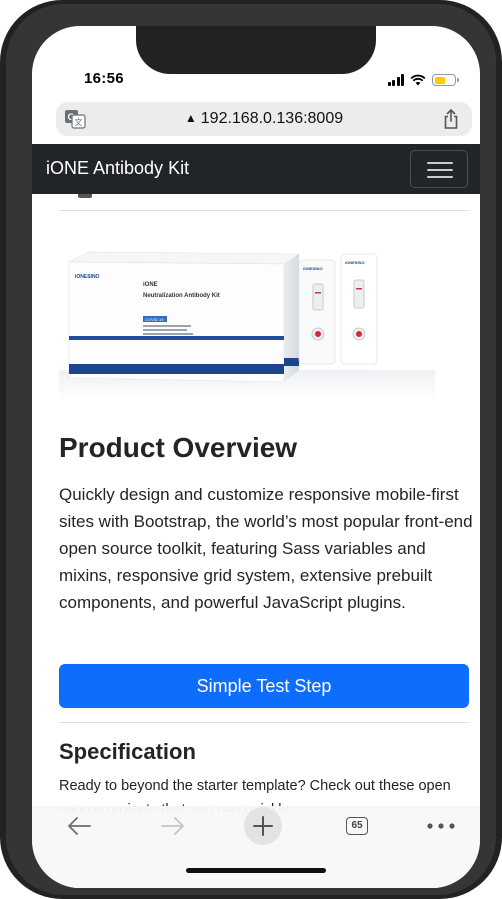  I want to click on more-button, so click(441, 826).